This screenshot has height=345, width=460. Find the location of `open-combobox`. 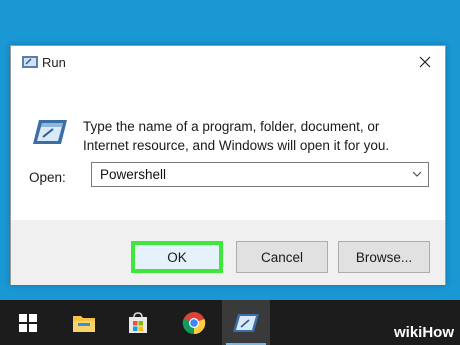

open-combobox is located at coordinates (260, 174).